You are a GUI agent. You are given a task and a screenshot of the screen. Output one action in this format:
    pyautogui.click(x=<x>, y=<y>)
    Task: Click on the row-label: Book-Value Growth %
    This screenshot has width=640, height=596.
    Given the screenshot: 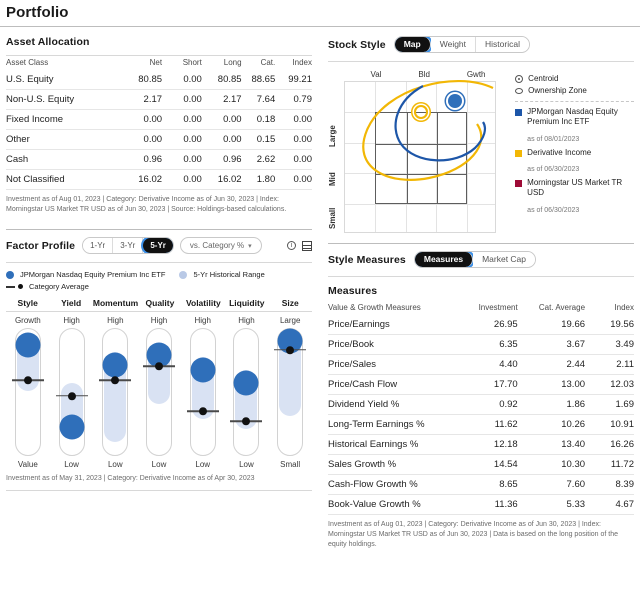 What is the action you would take?
    pyautogui.click(x=392, y=504)
    